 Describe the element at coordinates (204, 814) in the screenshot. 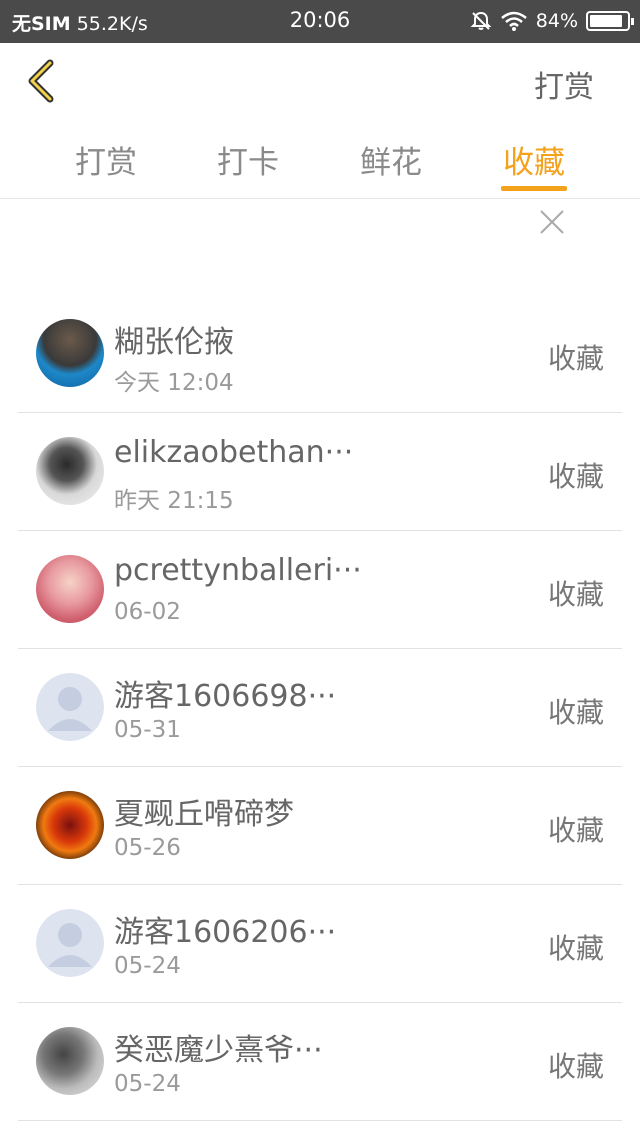

I see `user-name: 夏觋丘嗗碲梦` at that location.